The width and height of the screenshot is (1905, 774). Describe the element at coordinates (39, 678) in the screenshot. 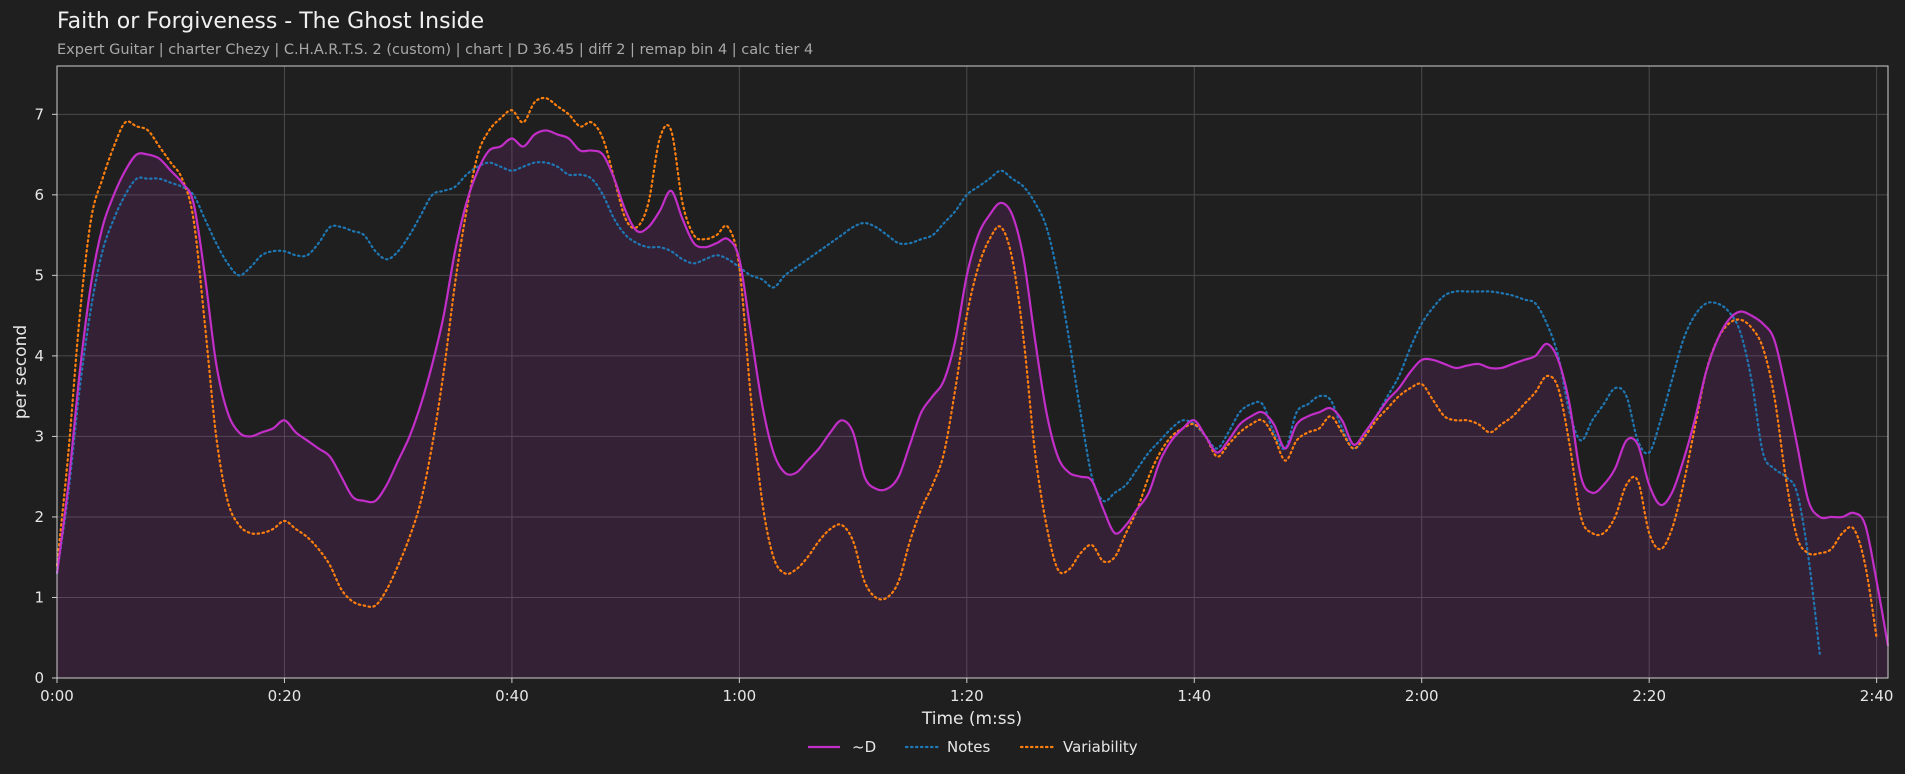

I see `y-tick-label: 0` at that location.